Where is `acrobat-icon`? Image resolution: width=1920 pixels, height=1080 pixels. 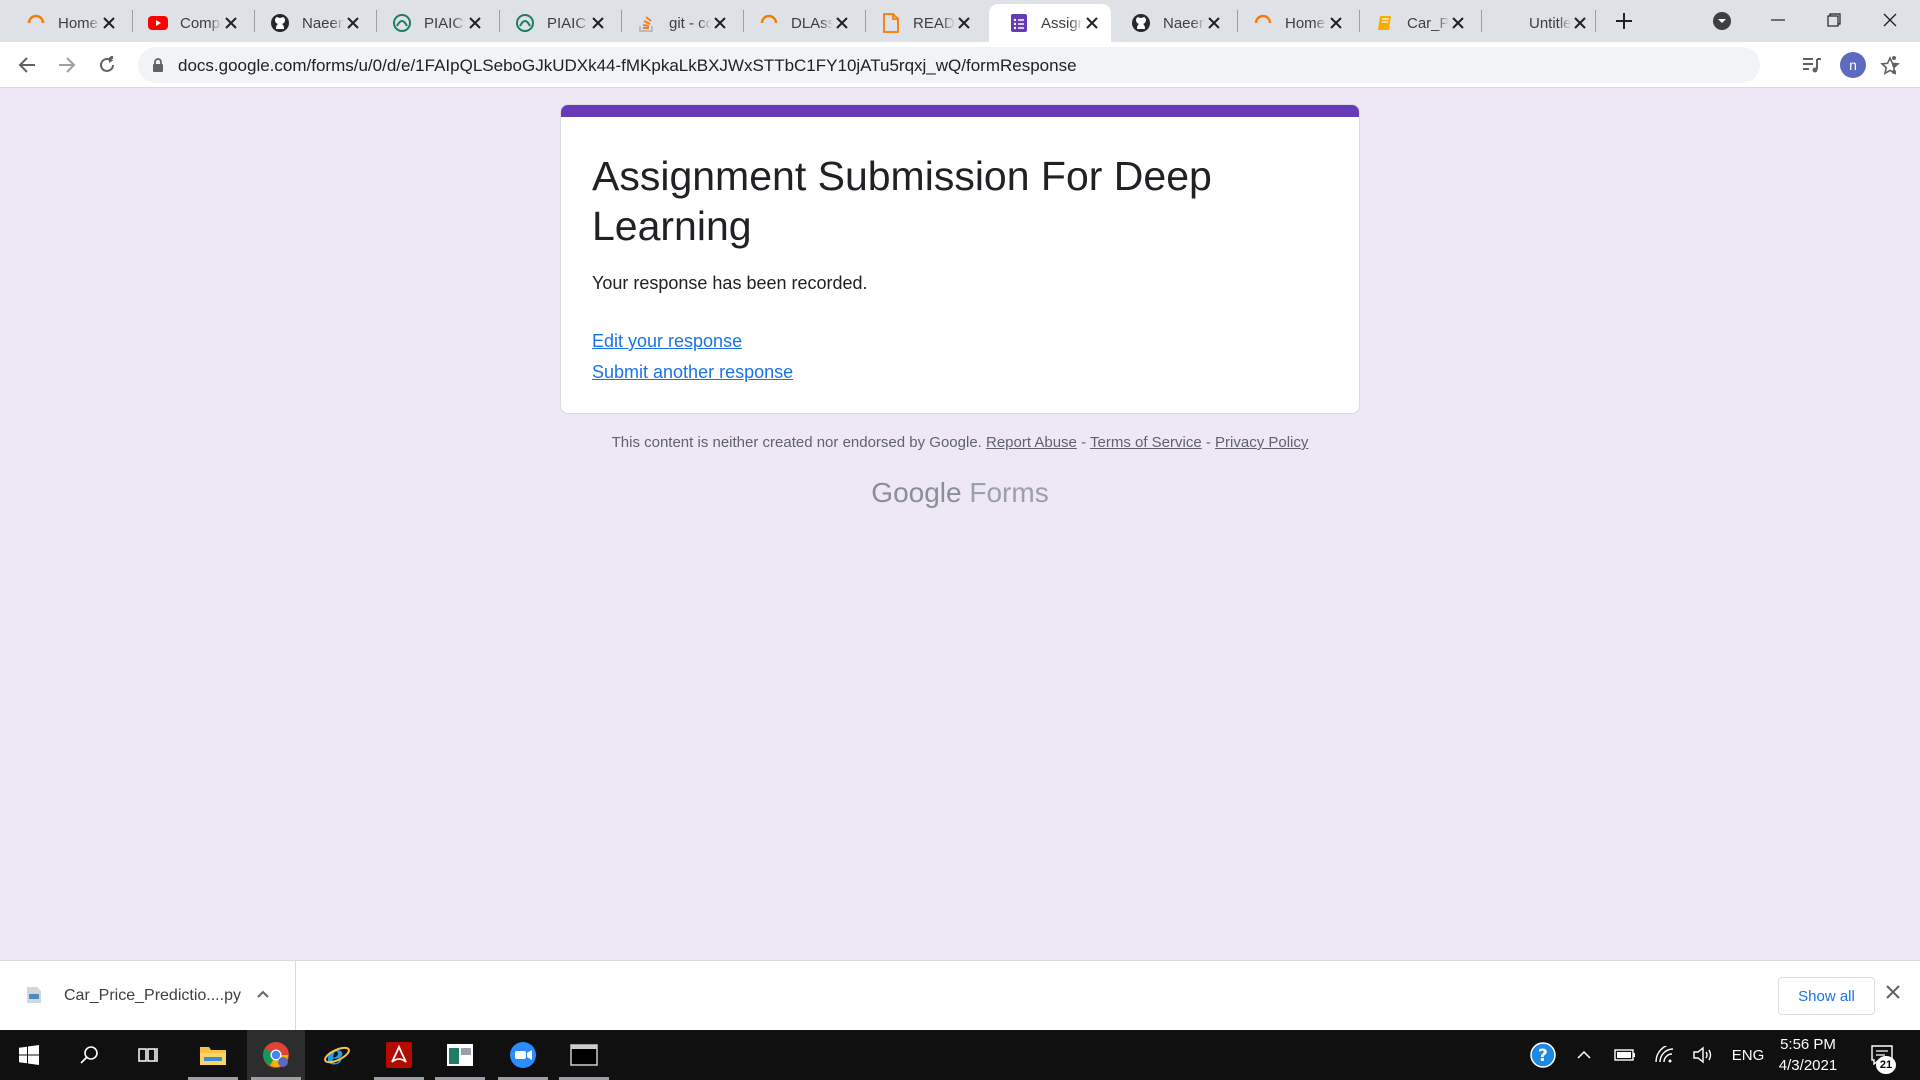
acrobat-icon is located at coordinates (399, 1055).